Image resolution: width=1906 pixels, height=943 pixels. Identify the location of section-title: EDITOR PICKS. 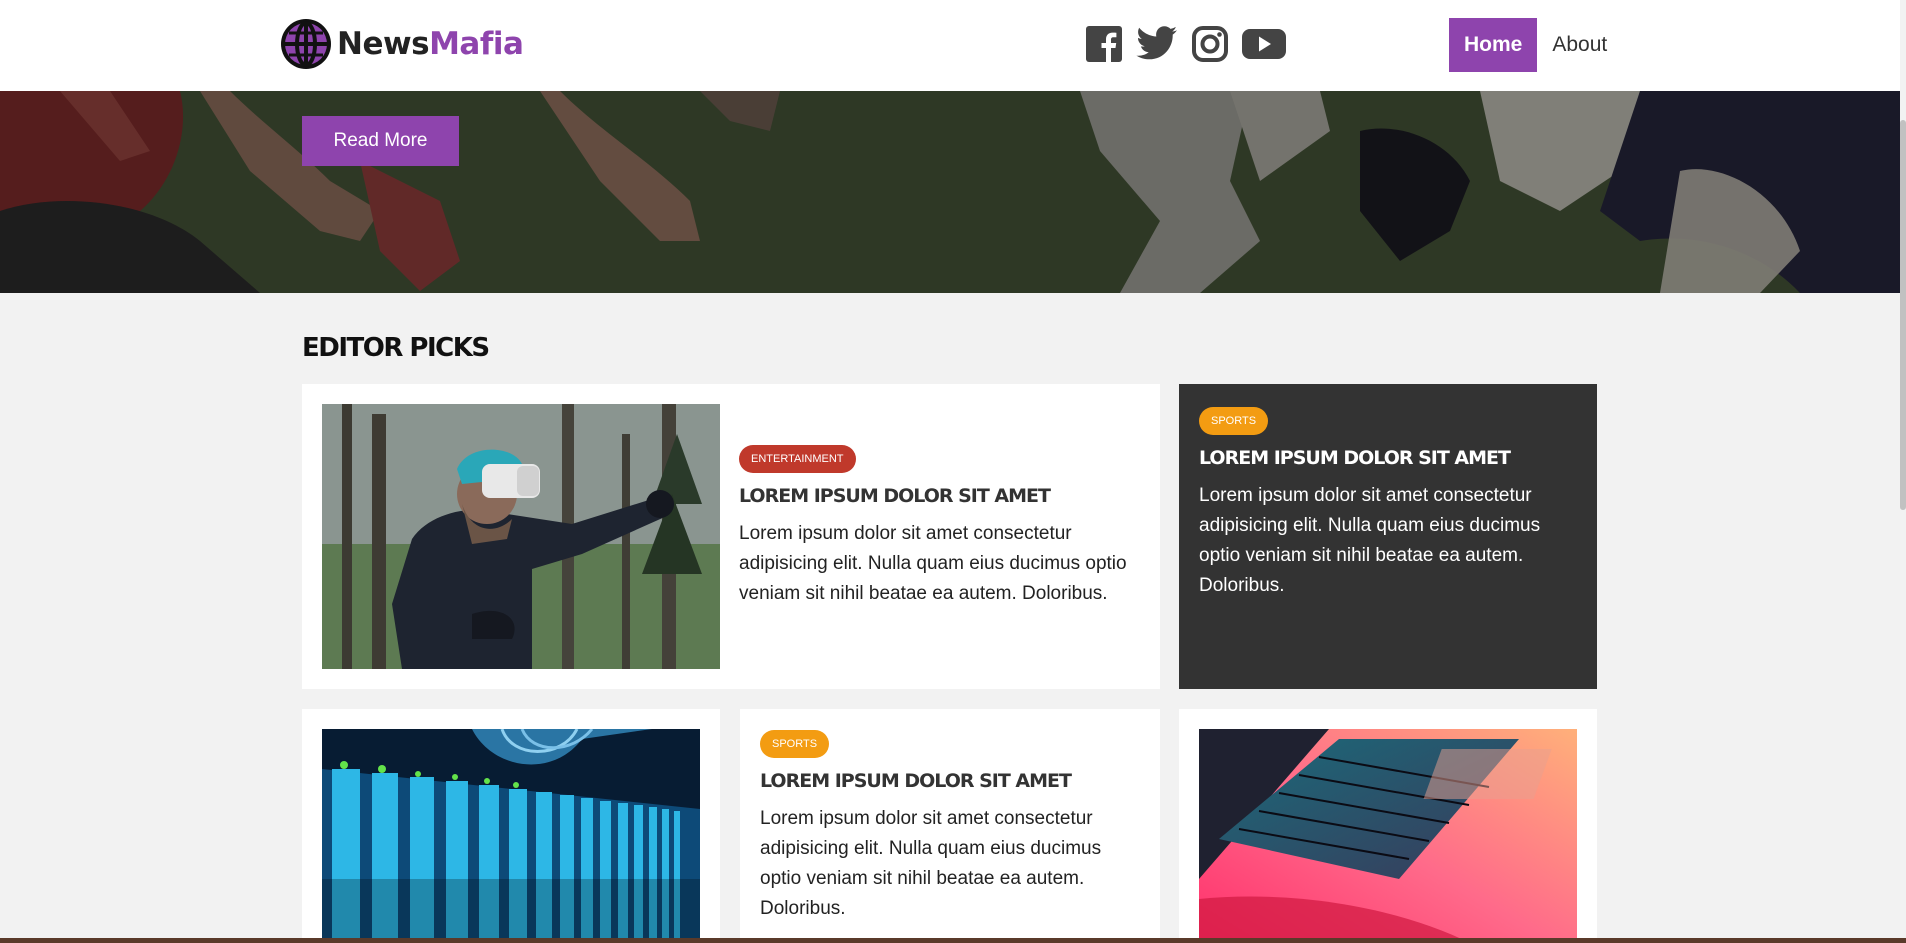
(396, 348).